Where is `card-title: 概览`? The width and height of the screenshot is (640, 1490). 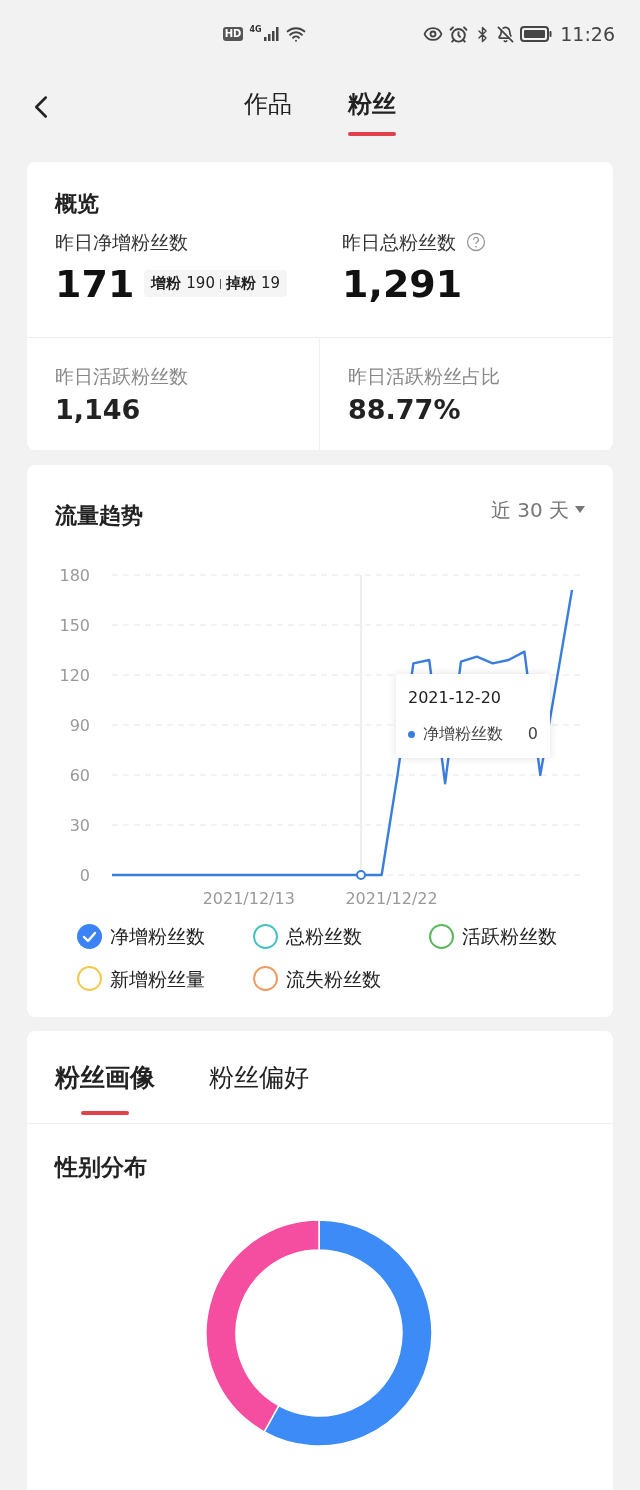 card-title: 概览 is located at coordinates (77, 204).